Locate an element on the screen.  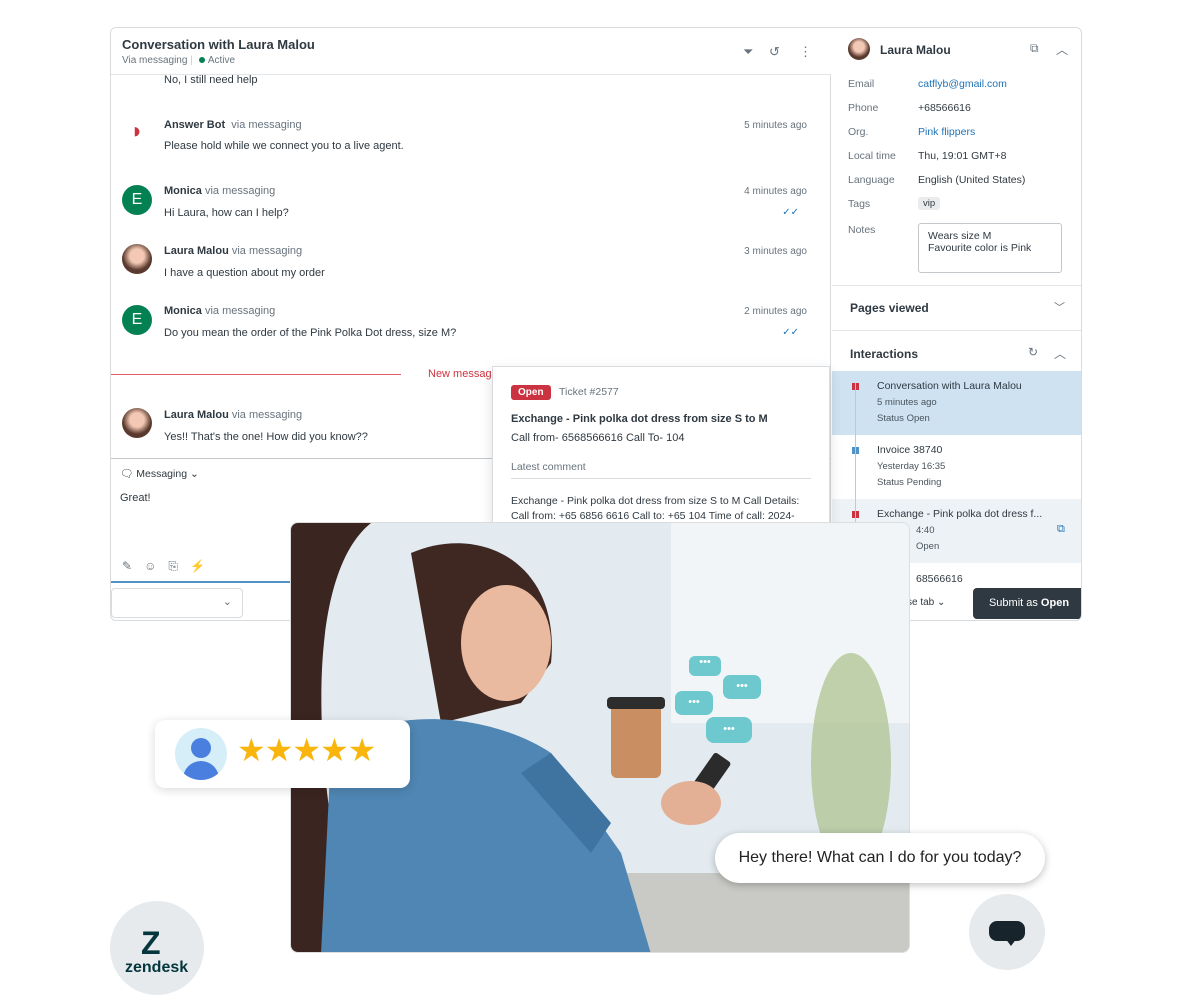
chat-launcher-button is located at coordinates (1007, 932).